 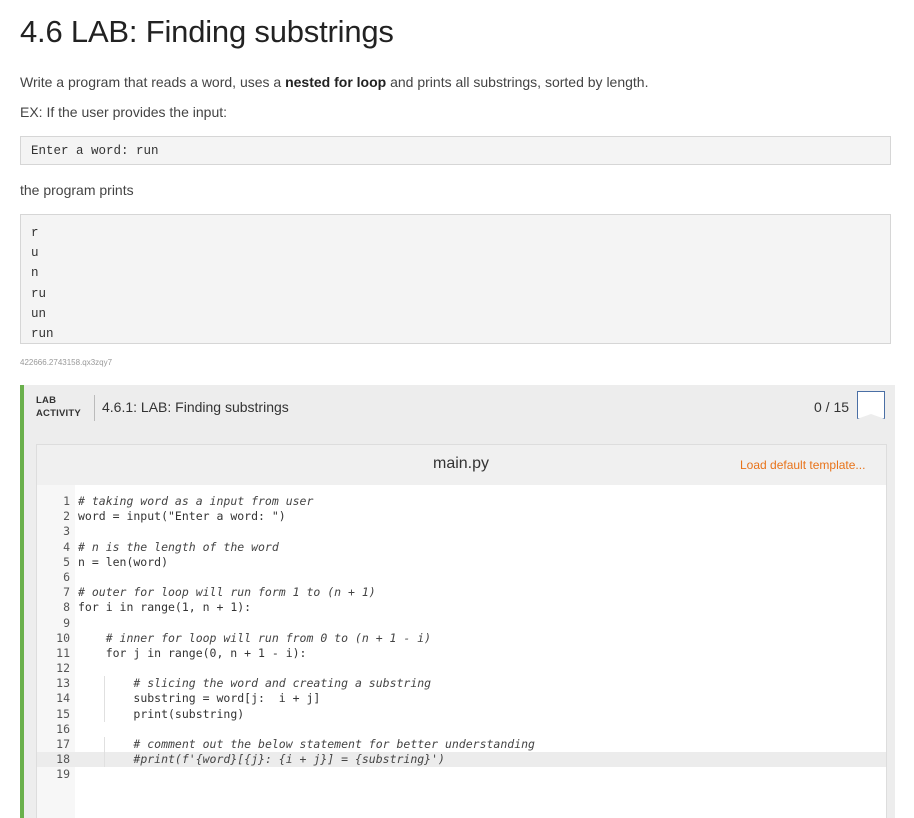 What do you see at coordinates (178, 546) in the screenshot?
I see `code-comment: # n is the length of the word` at bounding box center [178, 546].